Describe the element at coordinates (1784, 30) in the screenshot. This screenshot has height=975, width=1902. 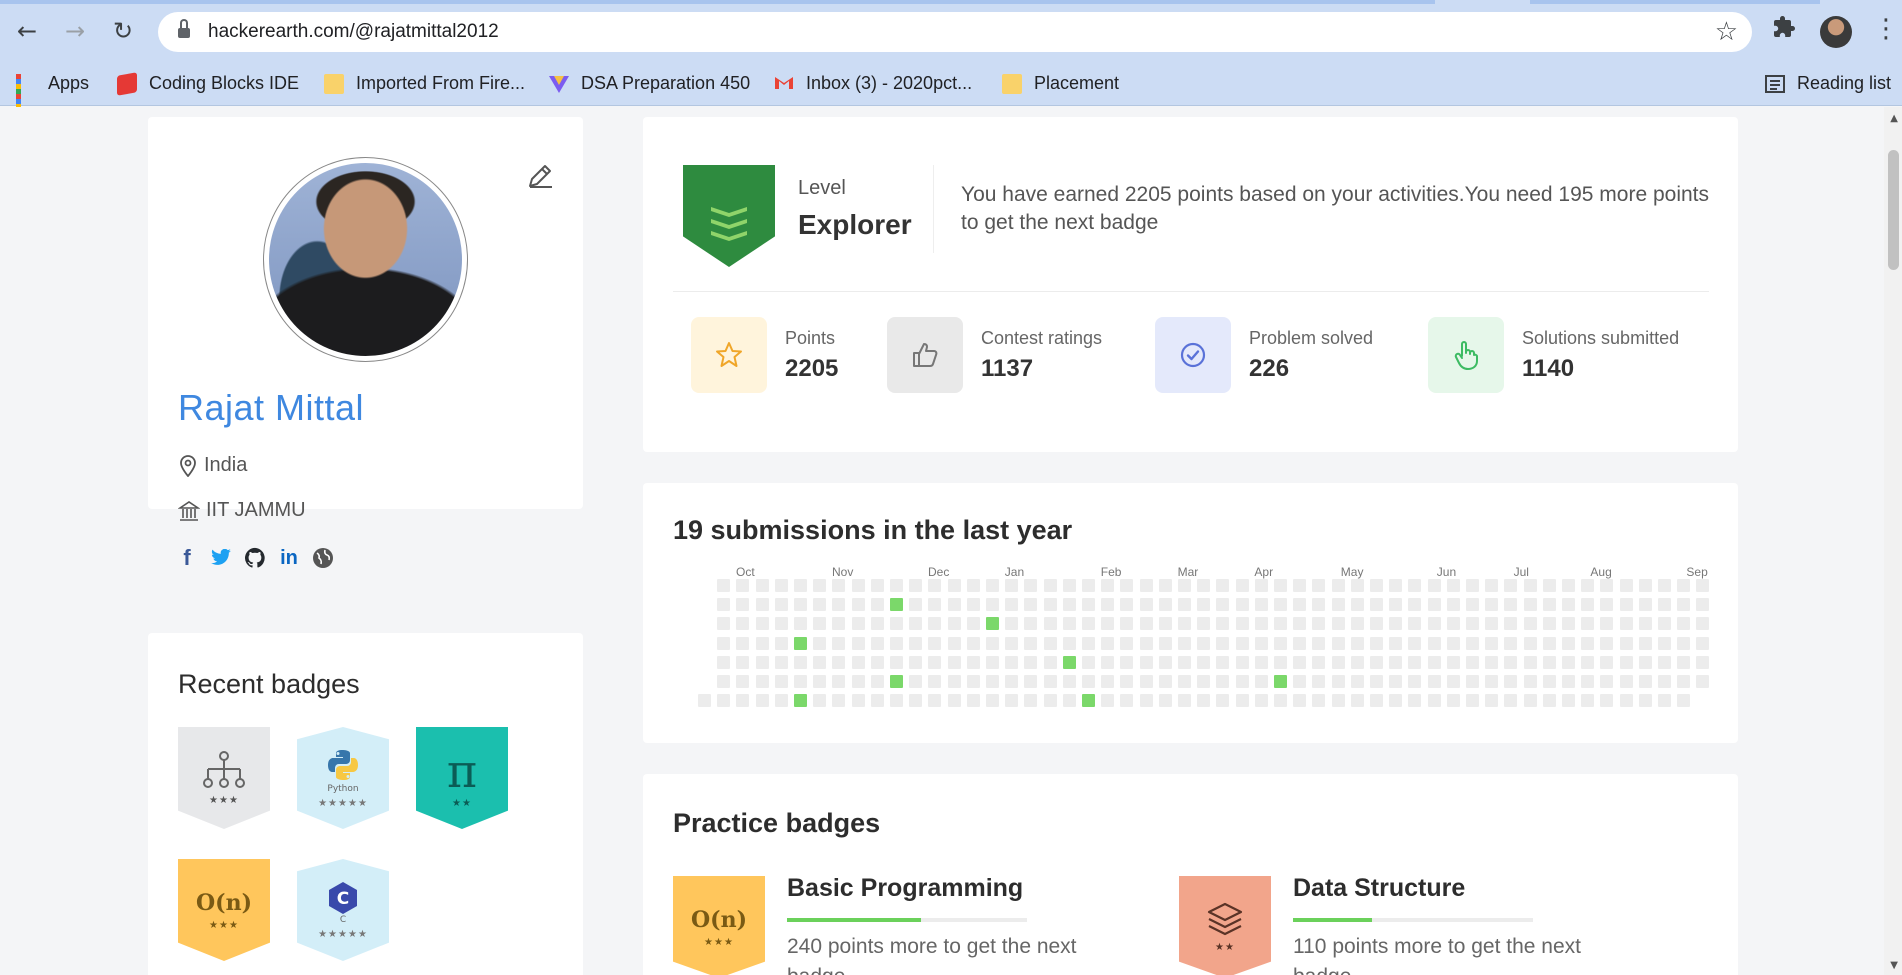
I see `extensions-icon` at that location.